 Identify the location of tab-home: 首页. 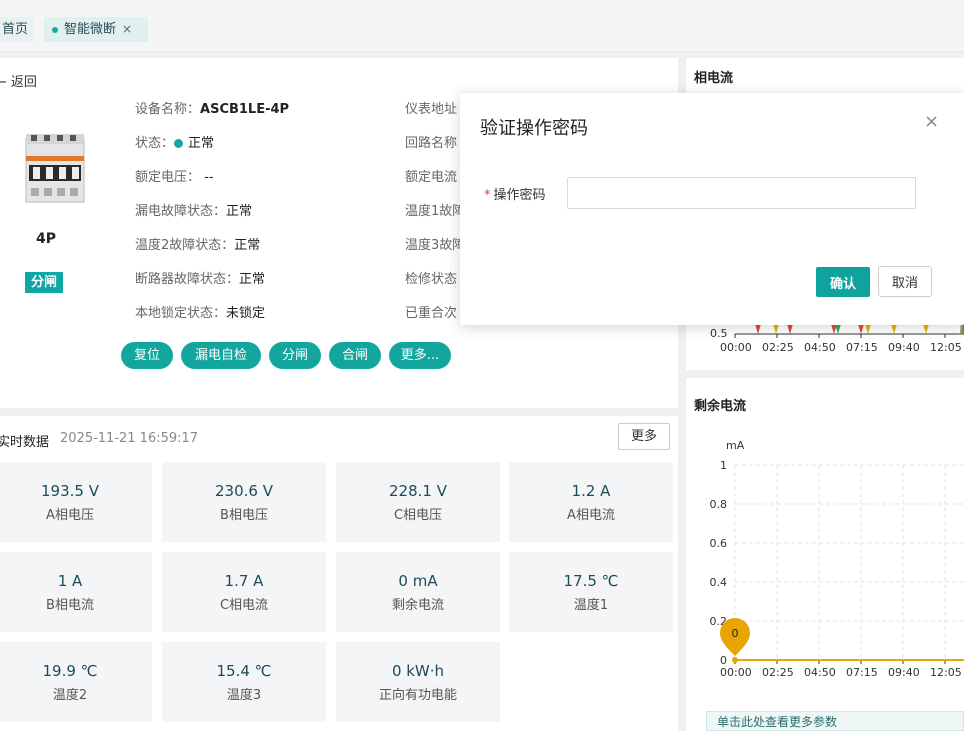
(17, 29).